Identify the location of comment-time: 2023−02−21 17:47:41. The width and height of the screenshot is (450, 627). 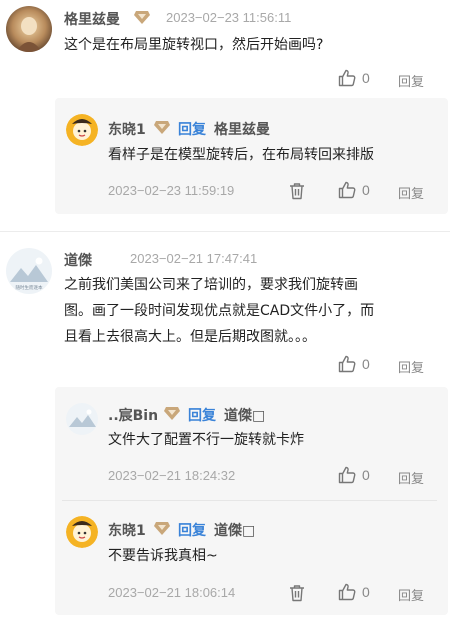
(194, 258).